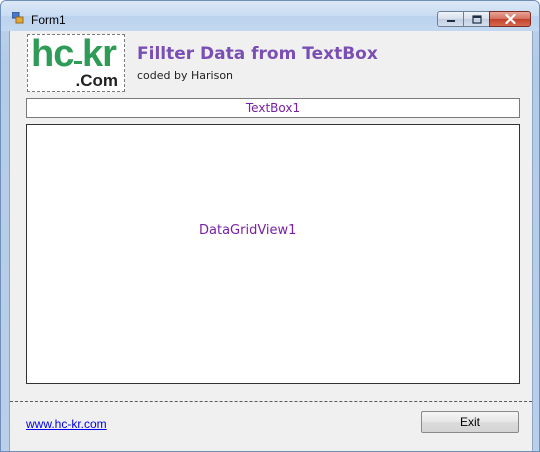 This screenshot has height=452, width=540. I want to click on footer-separator, so click(271, 401).